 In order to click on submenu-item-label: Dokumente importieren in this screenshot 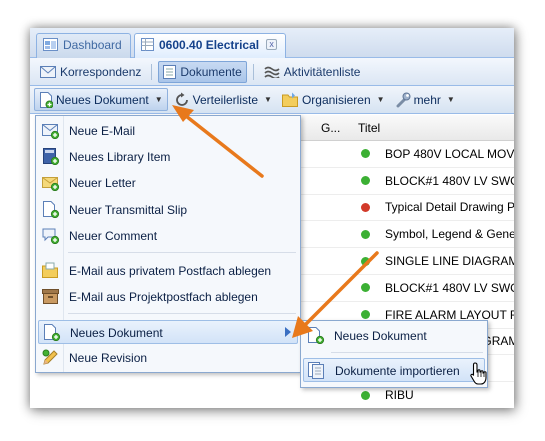, I will do `click(397, 371)`.